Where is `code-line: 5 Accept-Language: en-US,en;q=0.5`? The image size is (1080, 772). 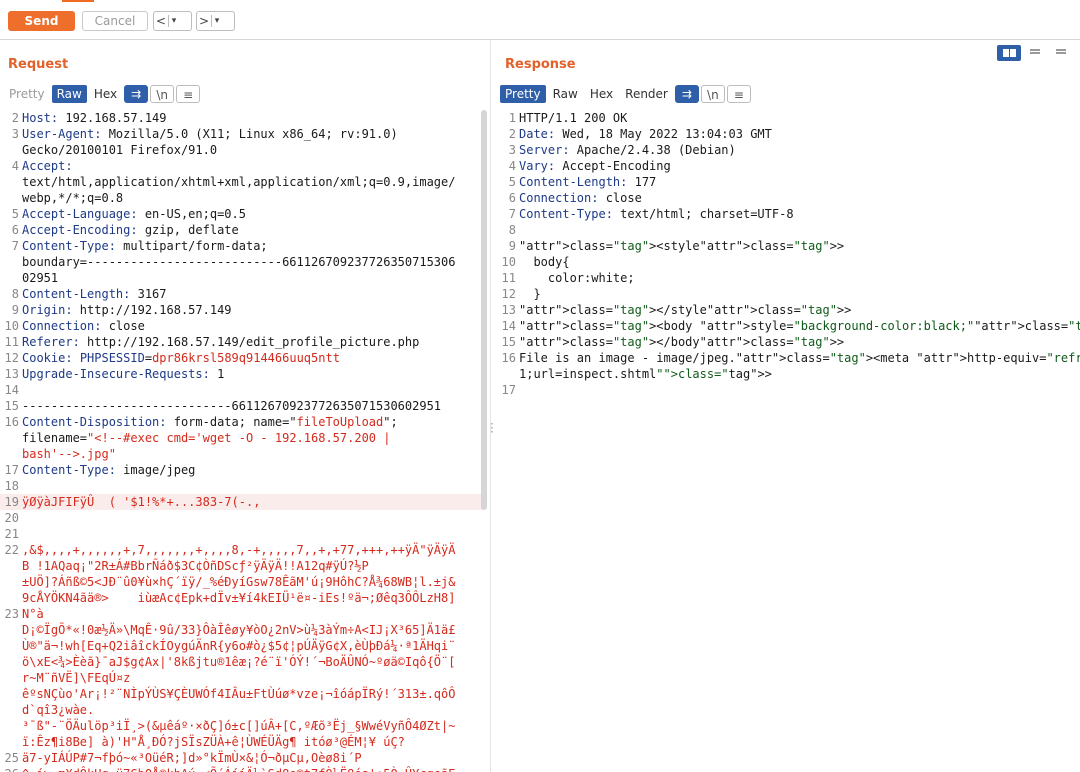 code-line: 5 Accept-Language: en-US,en;q=0.5 is located at coordinates (242, 214).